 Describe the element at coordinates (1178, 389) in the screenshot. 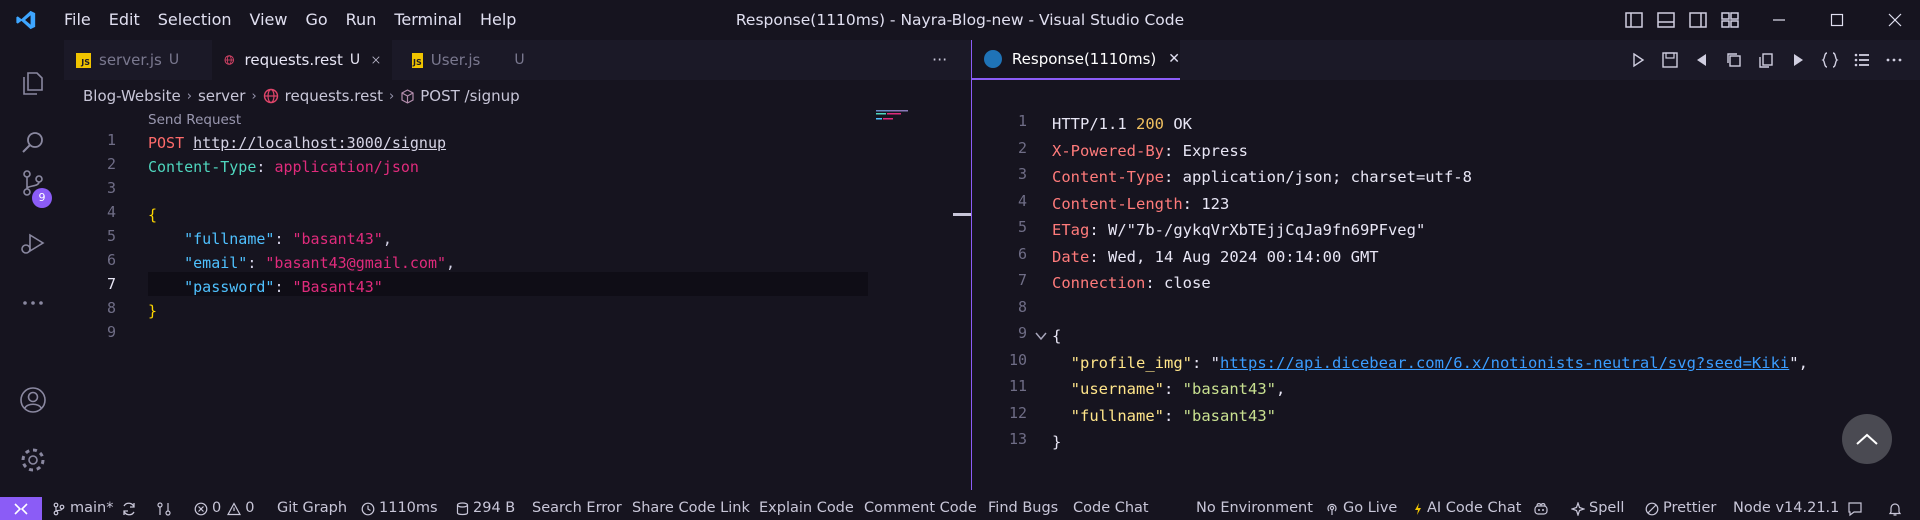

I see `json-username-line: "username": "basant43",` at that location.